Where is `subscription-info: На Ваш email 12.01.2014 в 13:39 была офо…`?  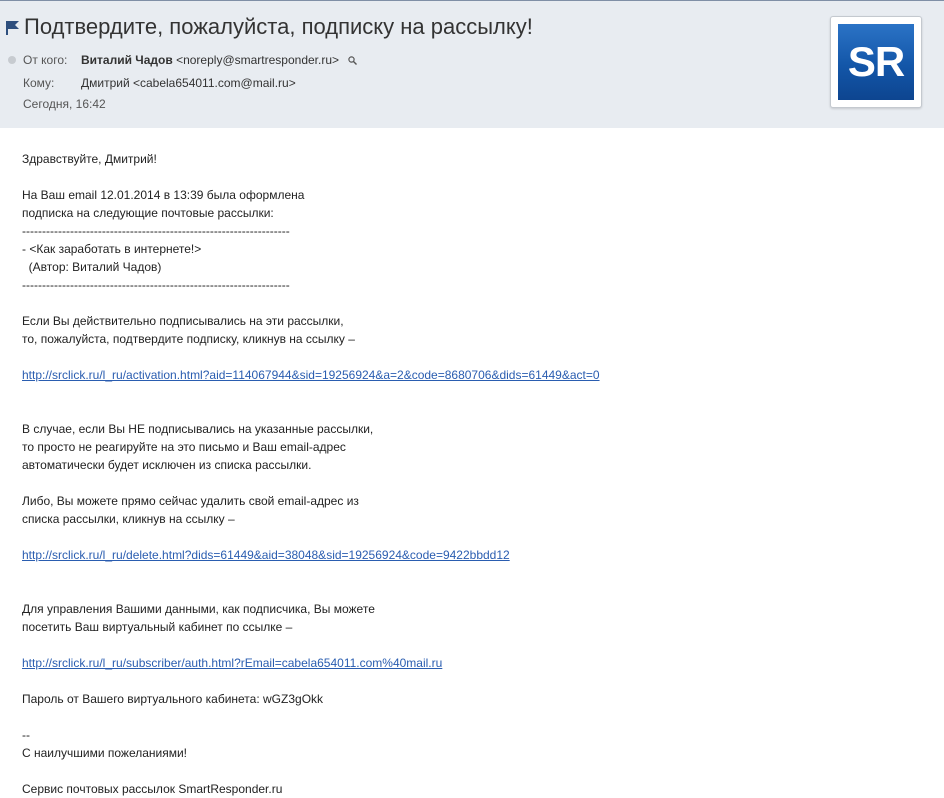 subscription-info: На Ваш email 12.01.2014 в 13:39 была офо… is located at coordinates (163, 240).